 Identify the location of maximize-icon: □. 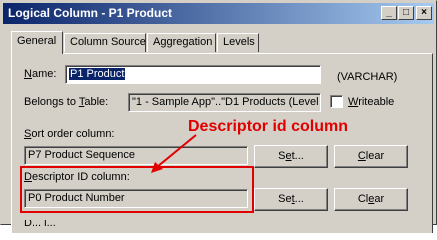
(406, 12).